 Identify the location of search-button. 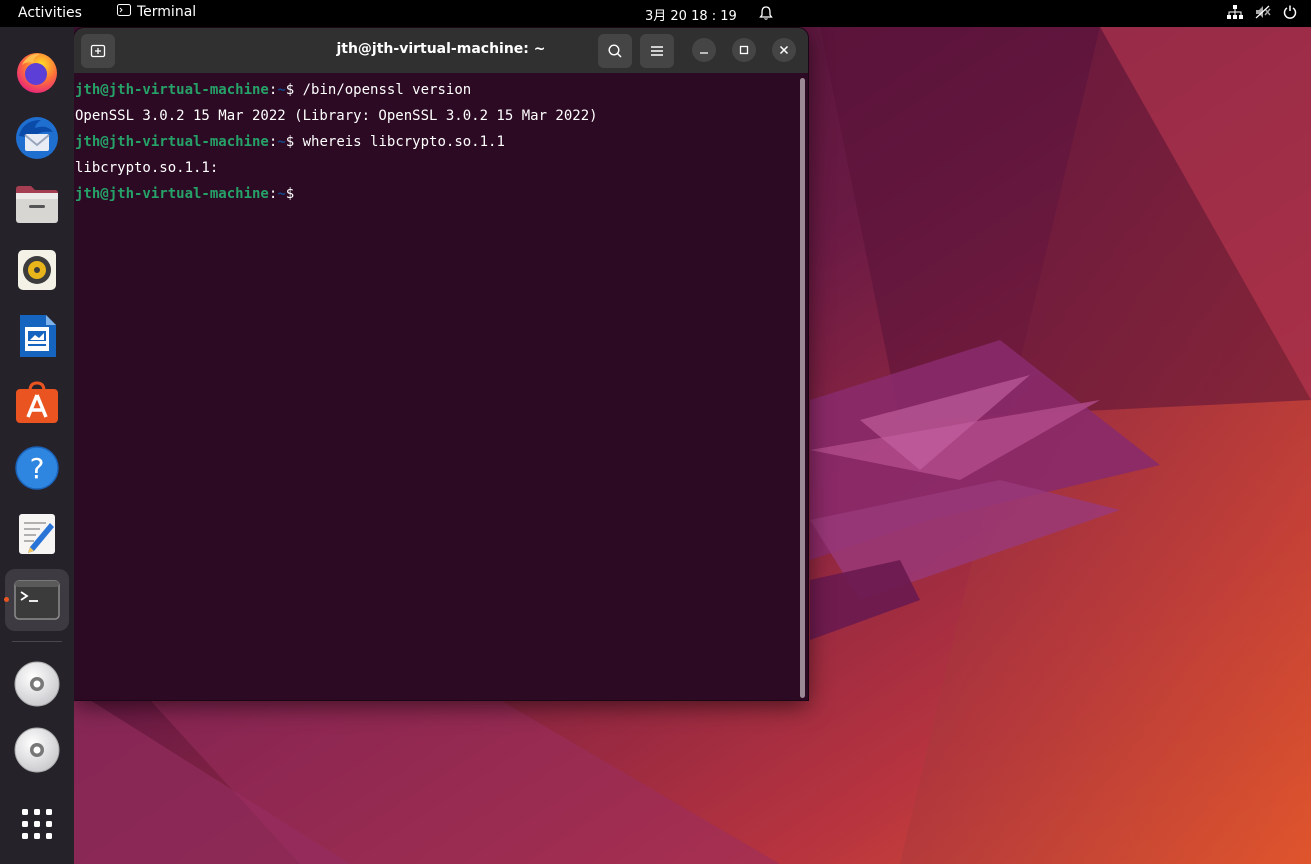
(615, 51).